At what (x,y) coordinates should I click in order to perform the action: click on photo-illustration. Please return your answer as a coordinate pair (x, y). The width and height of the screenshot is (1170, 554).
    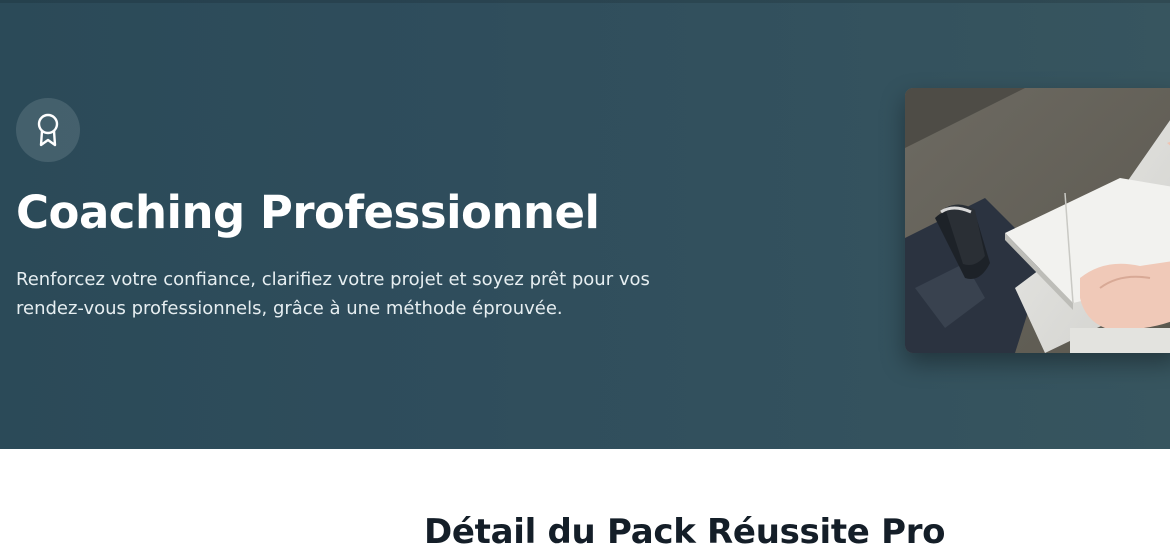
    Looking at the image, I should click on (1037, 220).